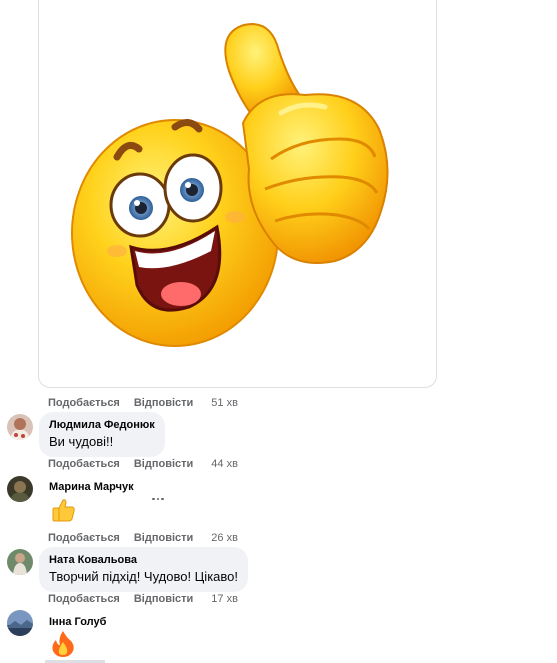 The image size is (557, 663). I want to click on comment-actions: Подобається Відповісти 44 хв, so click(143, 464).